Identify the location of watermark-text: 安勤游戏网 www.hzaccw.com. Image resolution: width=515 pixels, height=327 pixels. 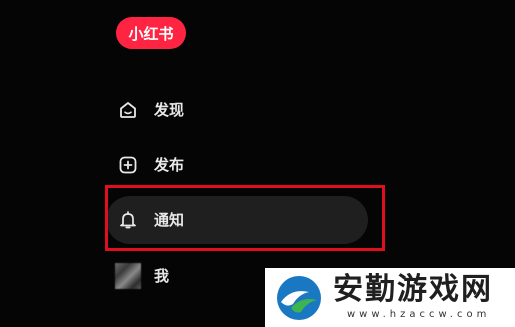
(413, 297).